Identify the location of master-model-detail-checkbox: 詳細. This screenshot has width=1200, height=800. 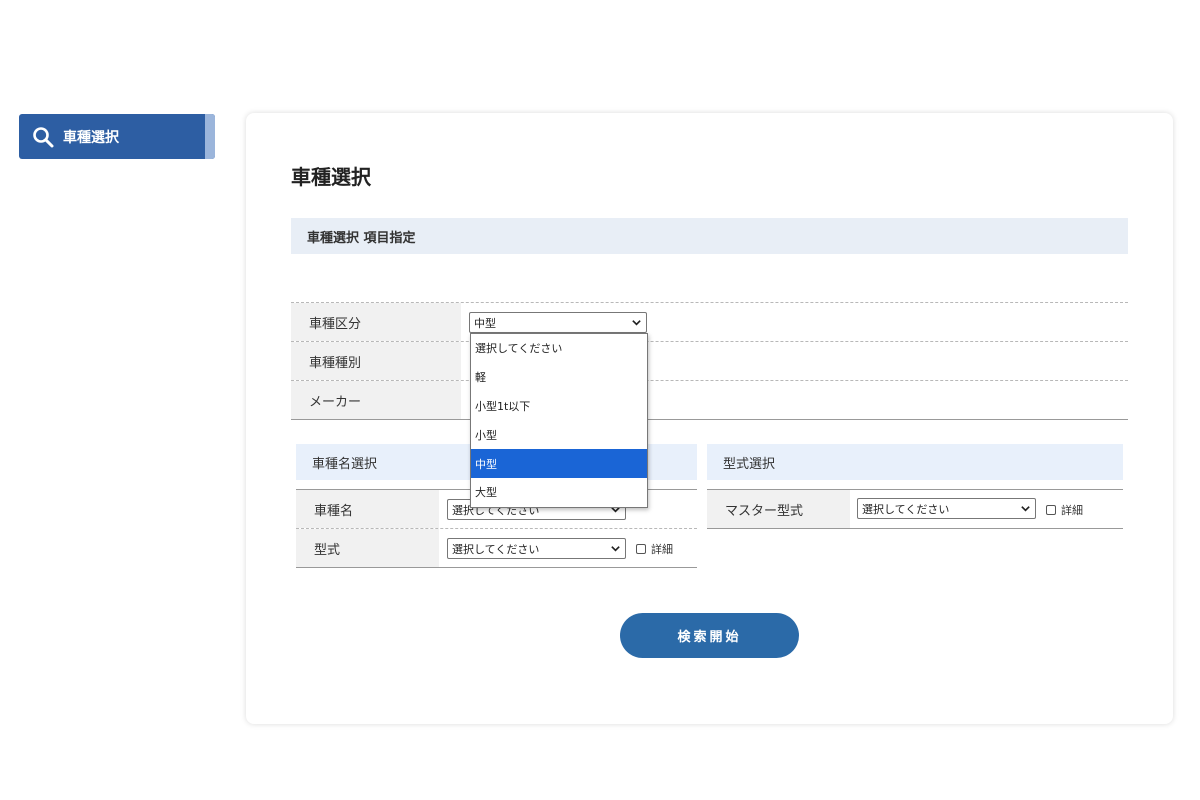
(1064, 510).